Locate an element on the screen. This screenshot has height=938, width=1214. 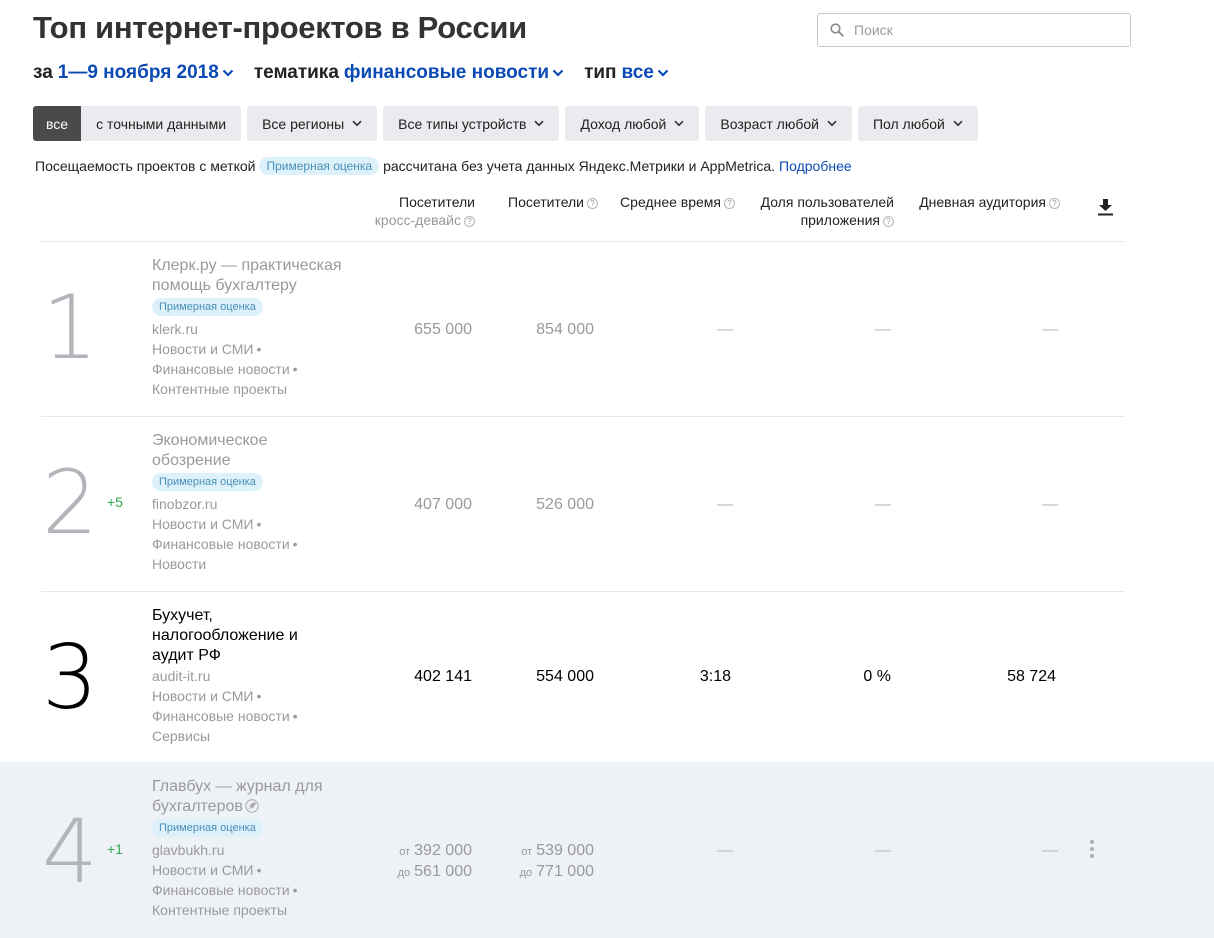
project-domain: glavbukh.ru is located at coordinates (188, 850).